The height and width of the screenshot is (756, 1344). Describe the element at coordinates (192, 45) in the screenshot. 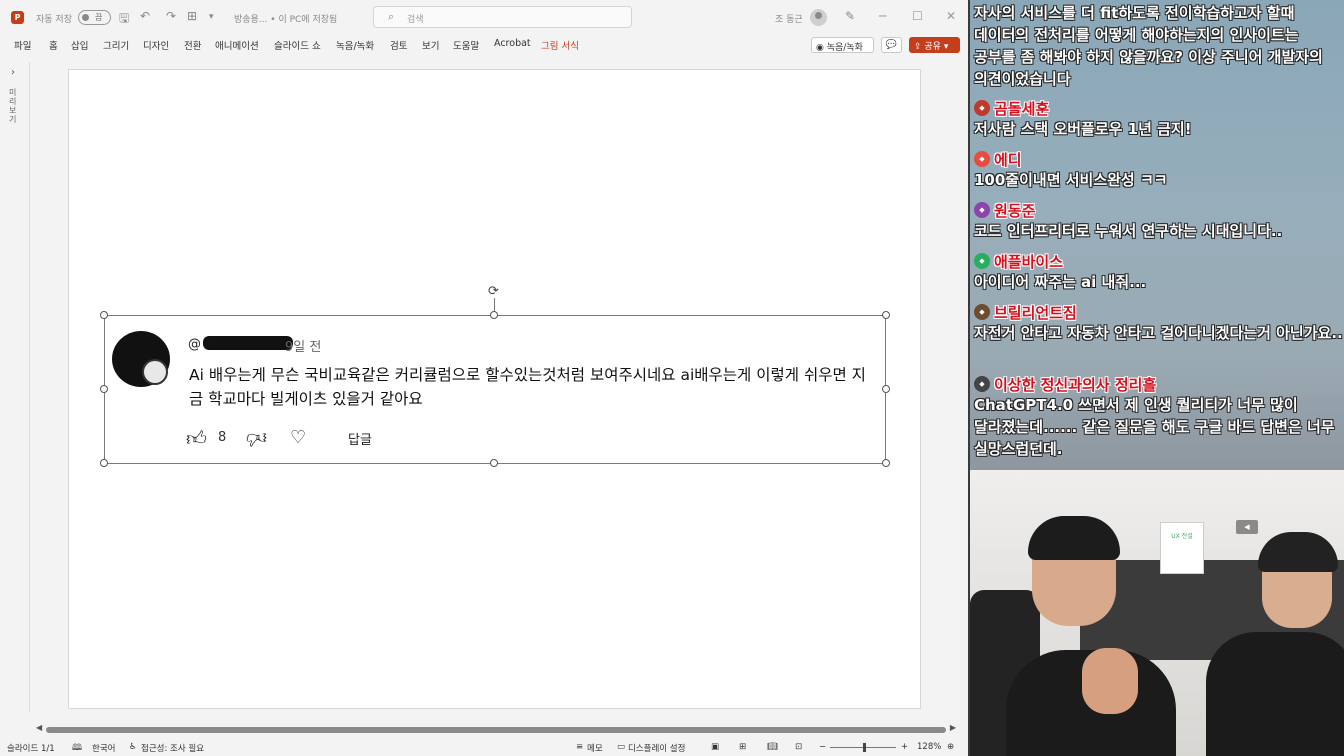

I see `tab-transitions: 전환` at that location.